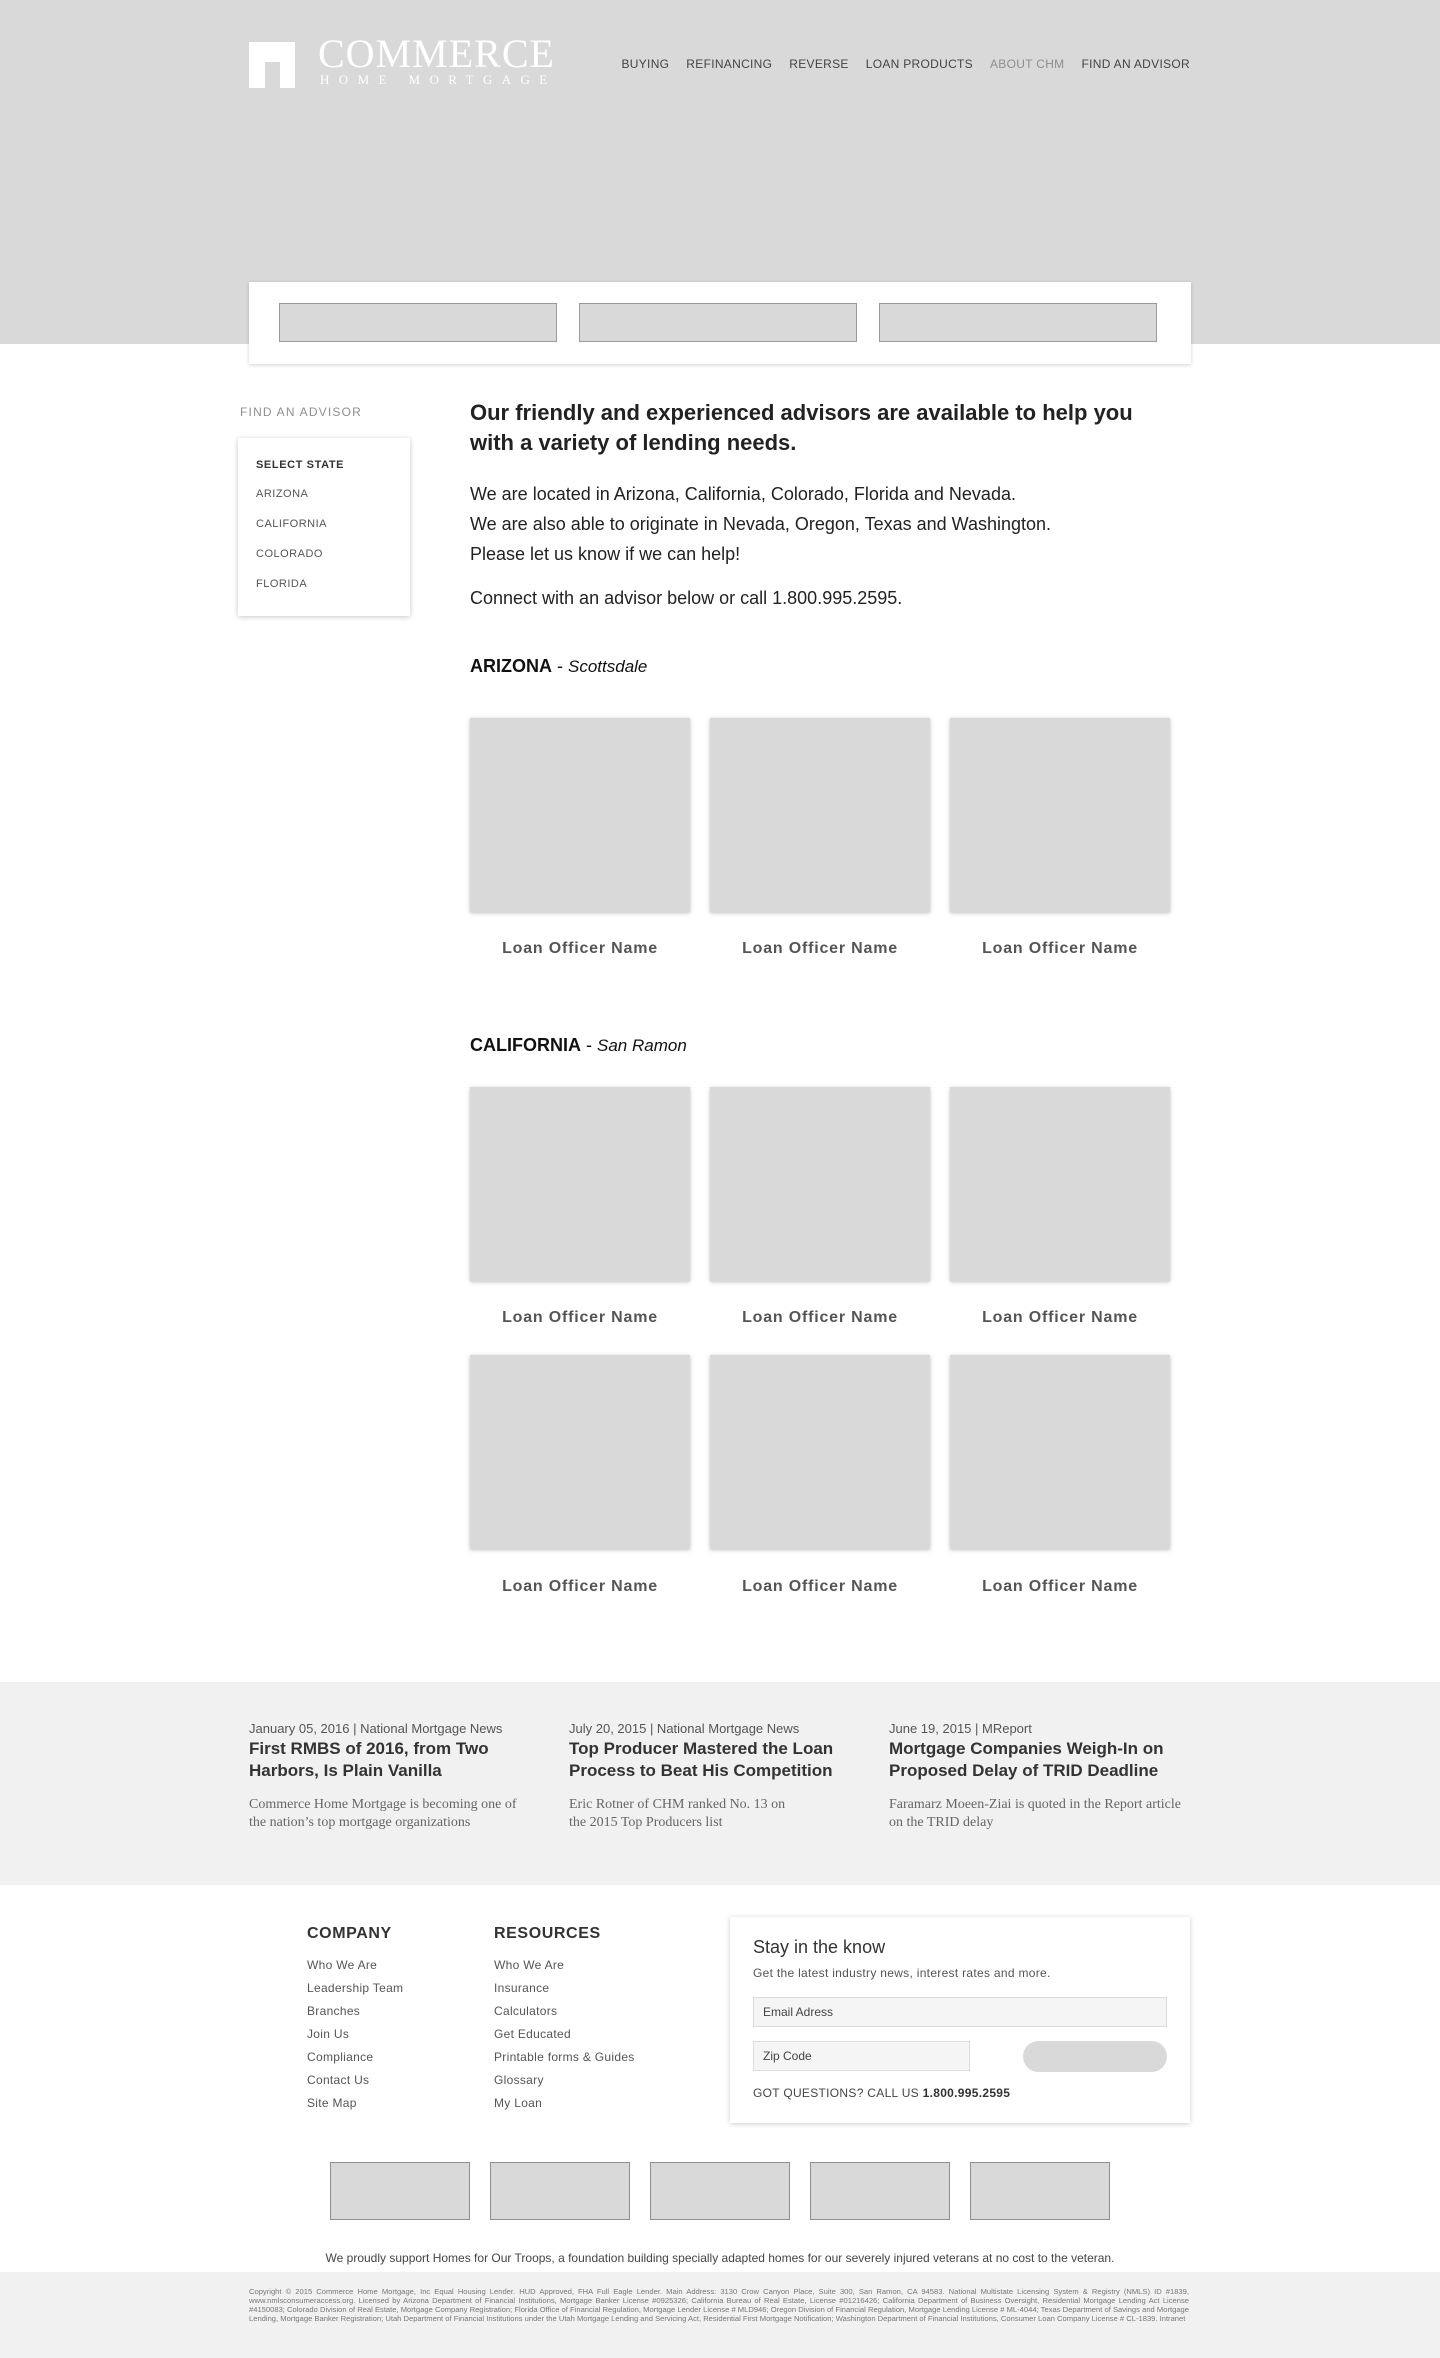  I want to click on nav-find-an-advisor: FIND AN ADVISOR, so click(1135, 64).